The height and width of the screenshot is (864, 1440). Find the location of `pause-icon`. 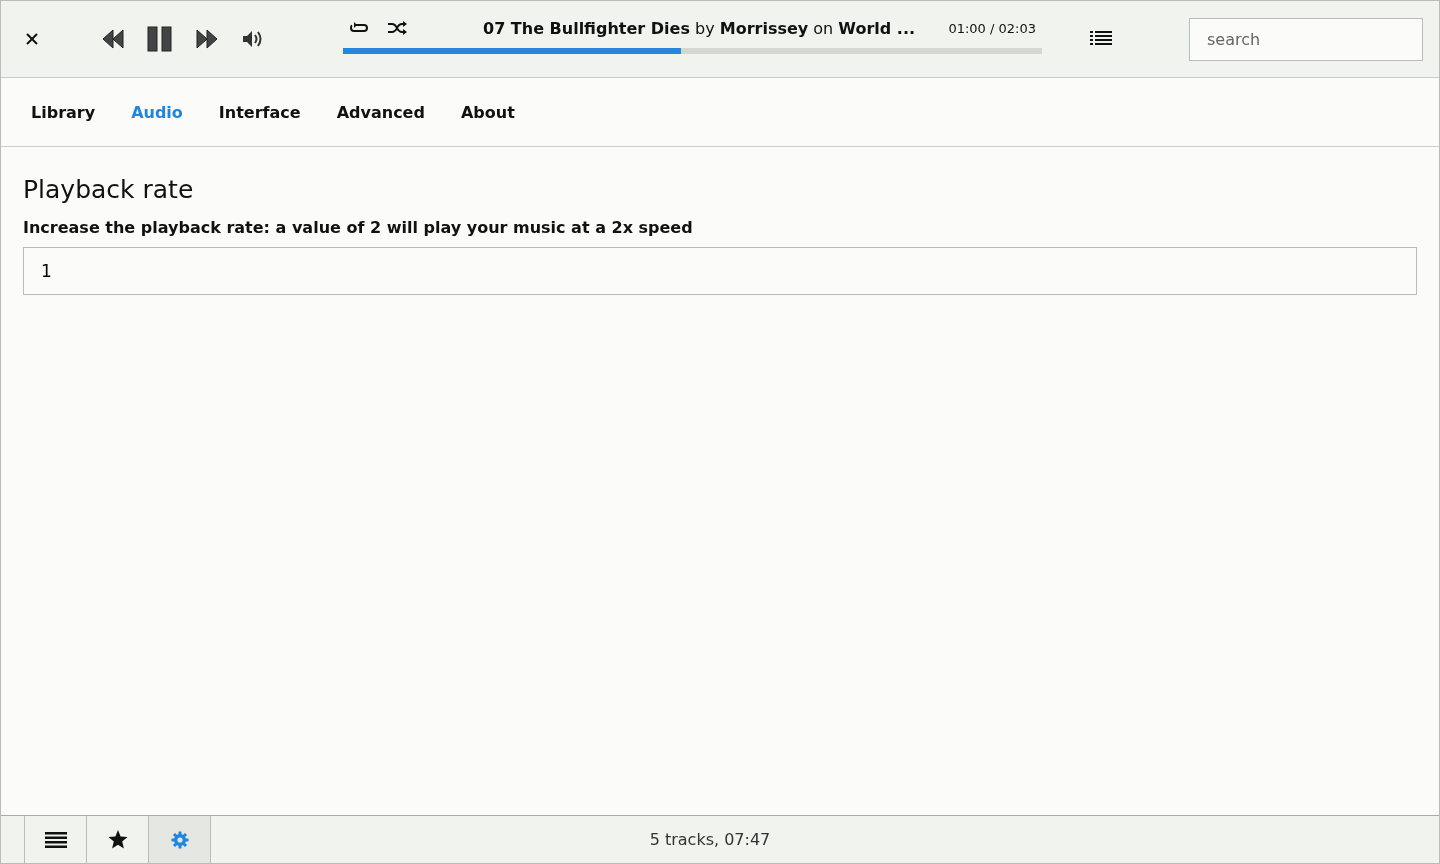

pause-icon is located at coordinates (160, 39).